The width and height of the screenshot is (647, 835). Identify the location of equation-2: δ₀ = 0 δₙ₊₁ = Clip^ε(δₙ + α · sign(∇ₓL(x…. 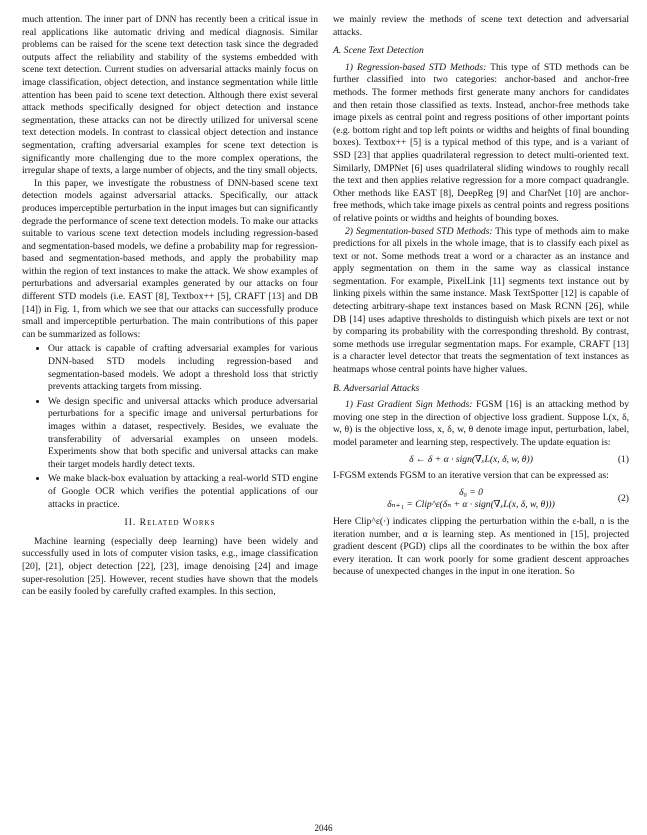
(481, 499).